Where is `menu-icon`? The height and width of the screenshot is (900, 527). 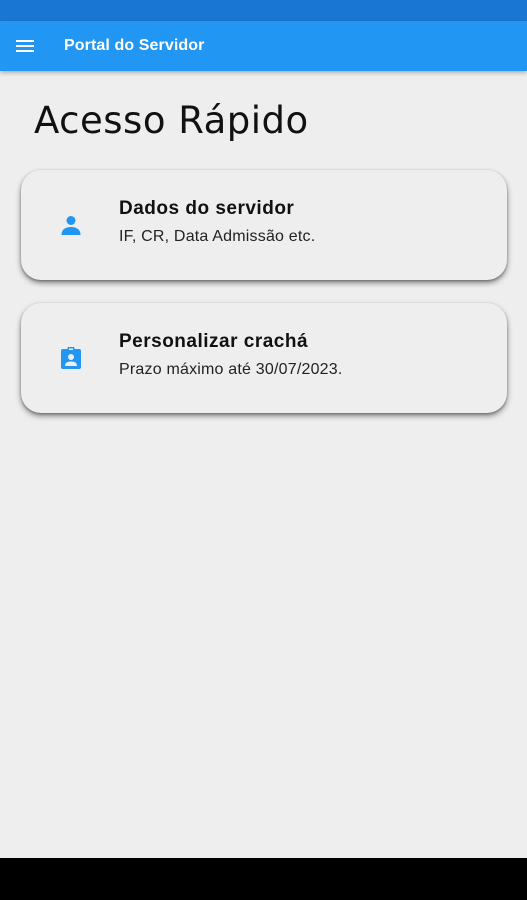
menu-icon is located at coordinates (25, 46).